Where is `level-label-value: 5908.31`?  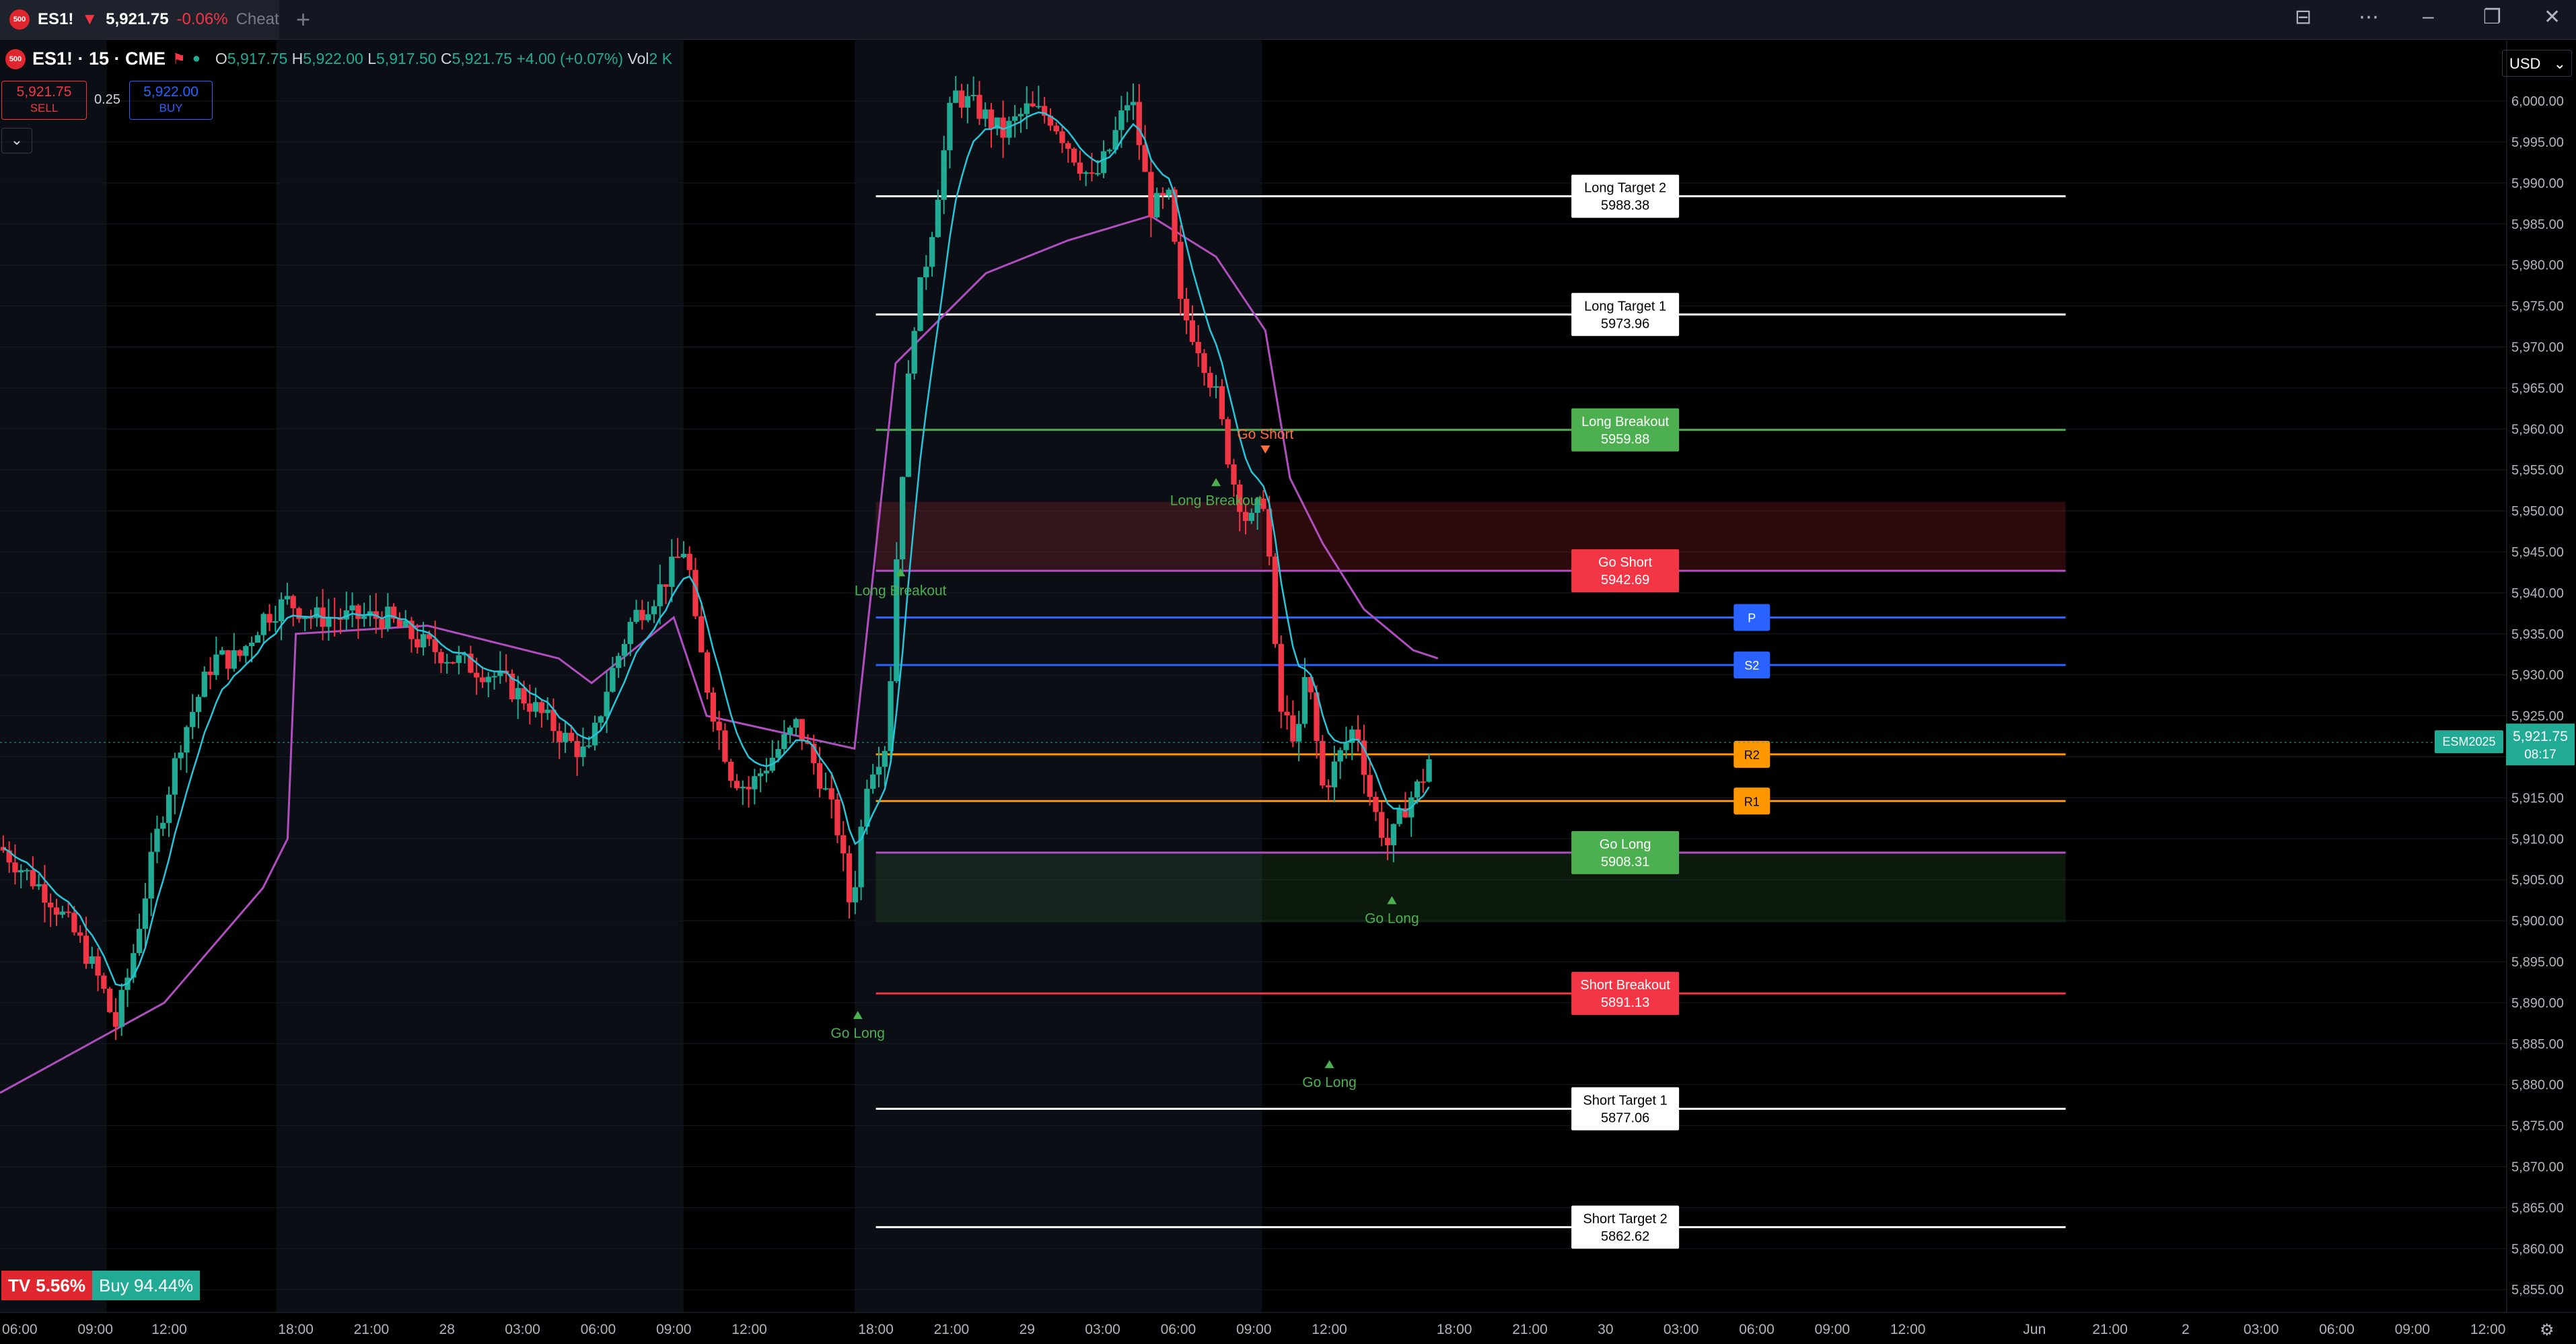 level-label-value: 5908.31 is located at coordinates (1625, 863).